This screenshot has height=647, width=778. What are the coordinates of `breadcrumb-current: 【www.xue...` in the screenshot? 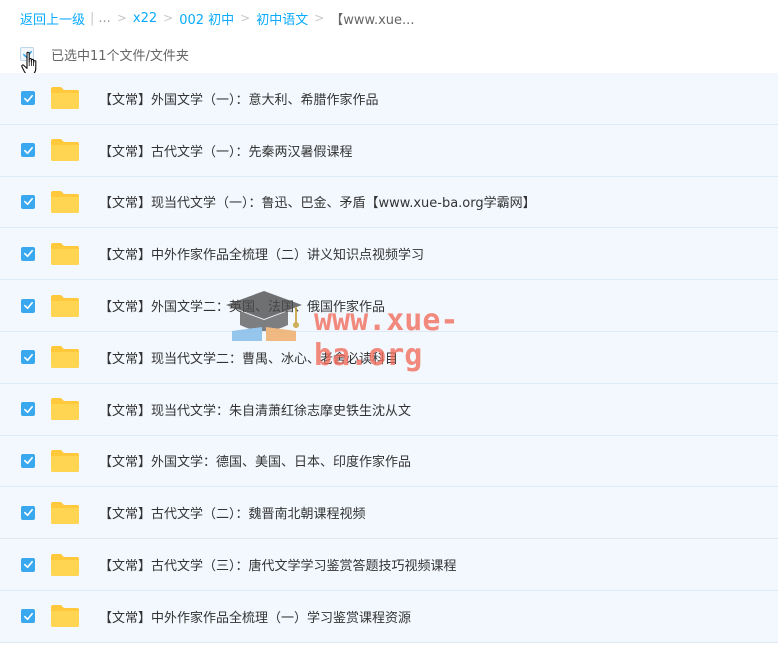 It's located at (372, 20).